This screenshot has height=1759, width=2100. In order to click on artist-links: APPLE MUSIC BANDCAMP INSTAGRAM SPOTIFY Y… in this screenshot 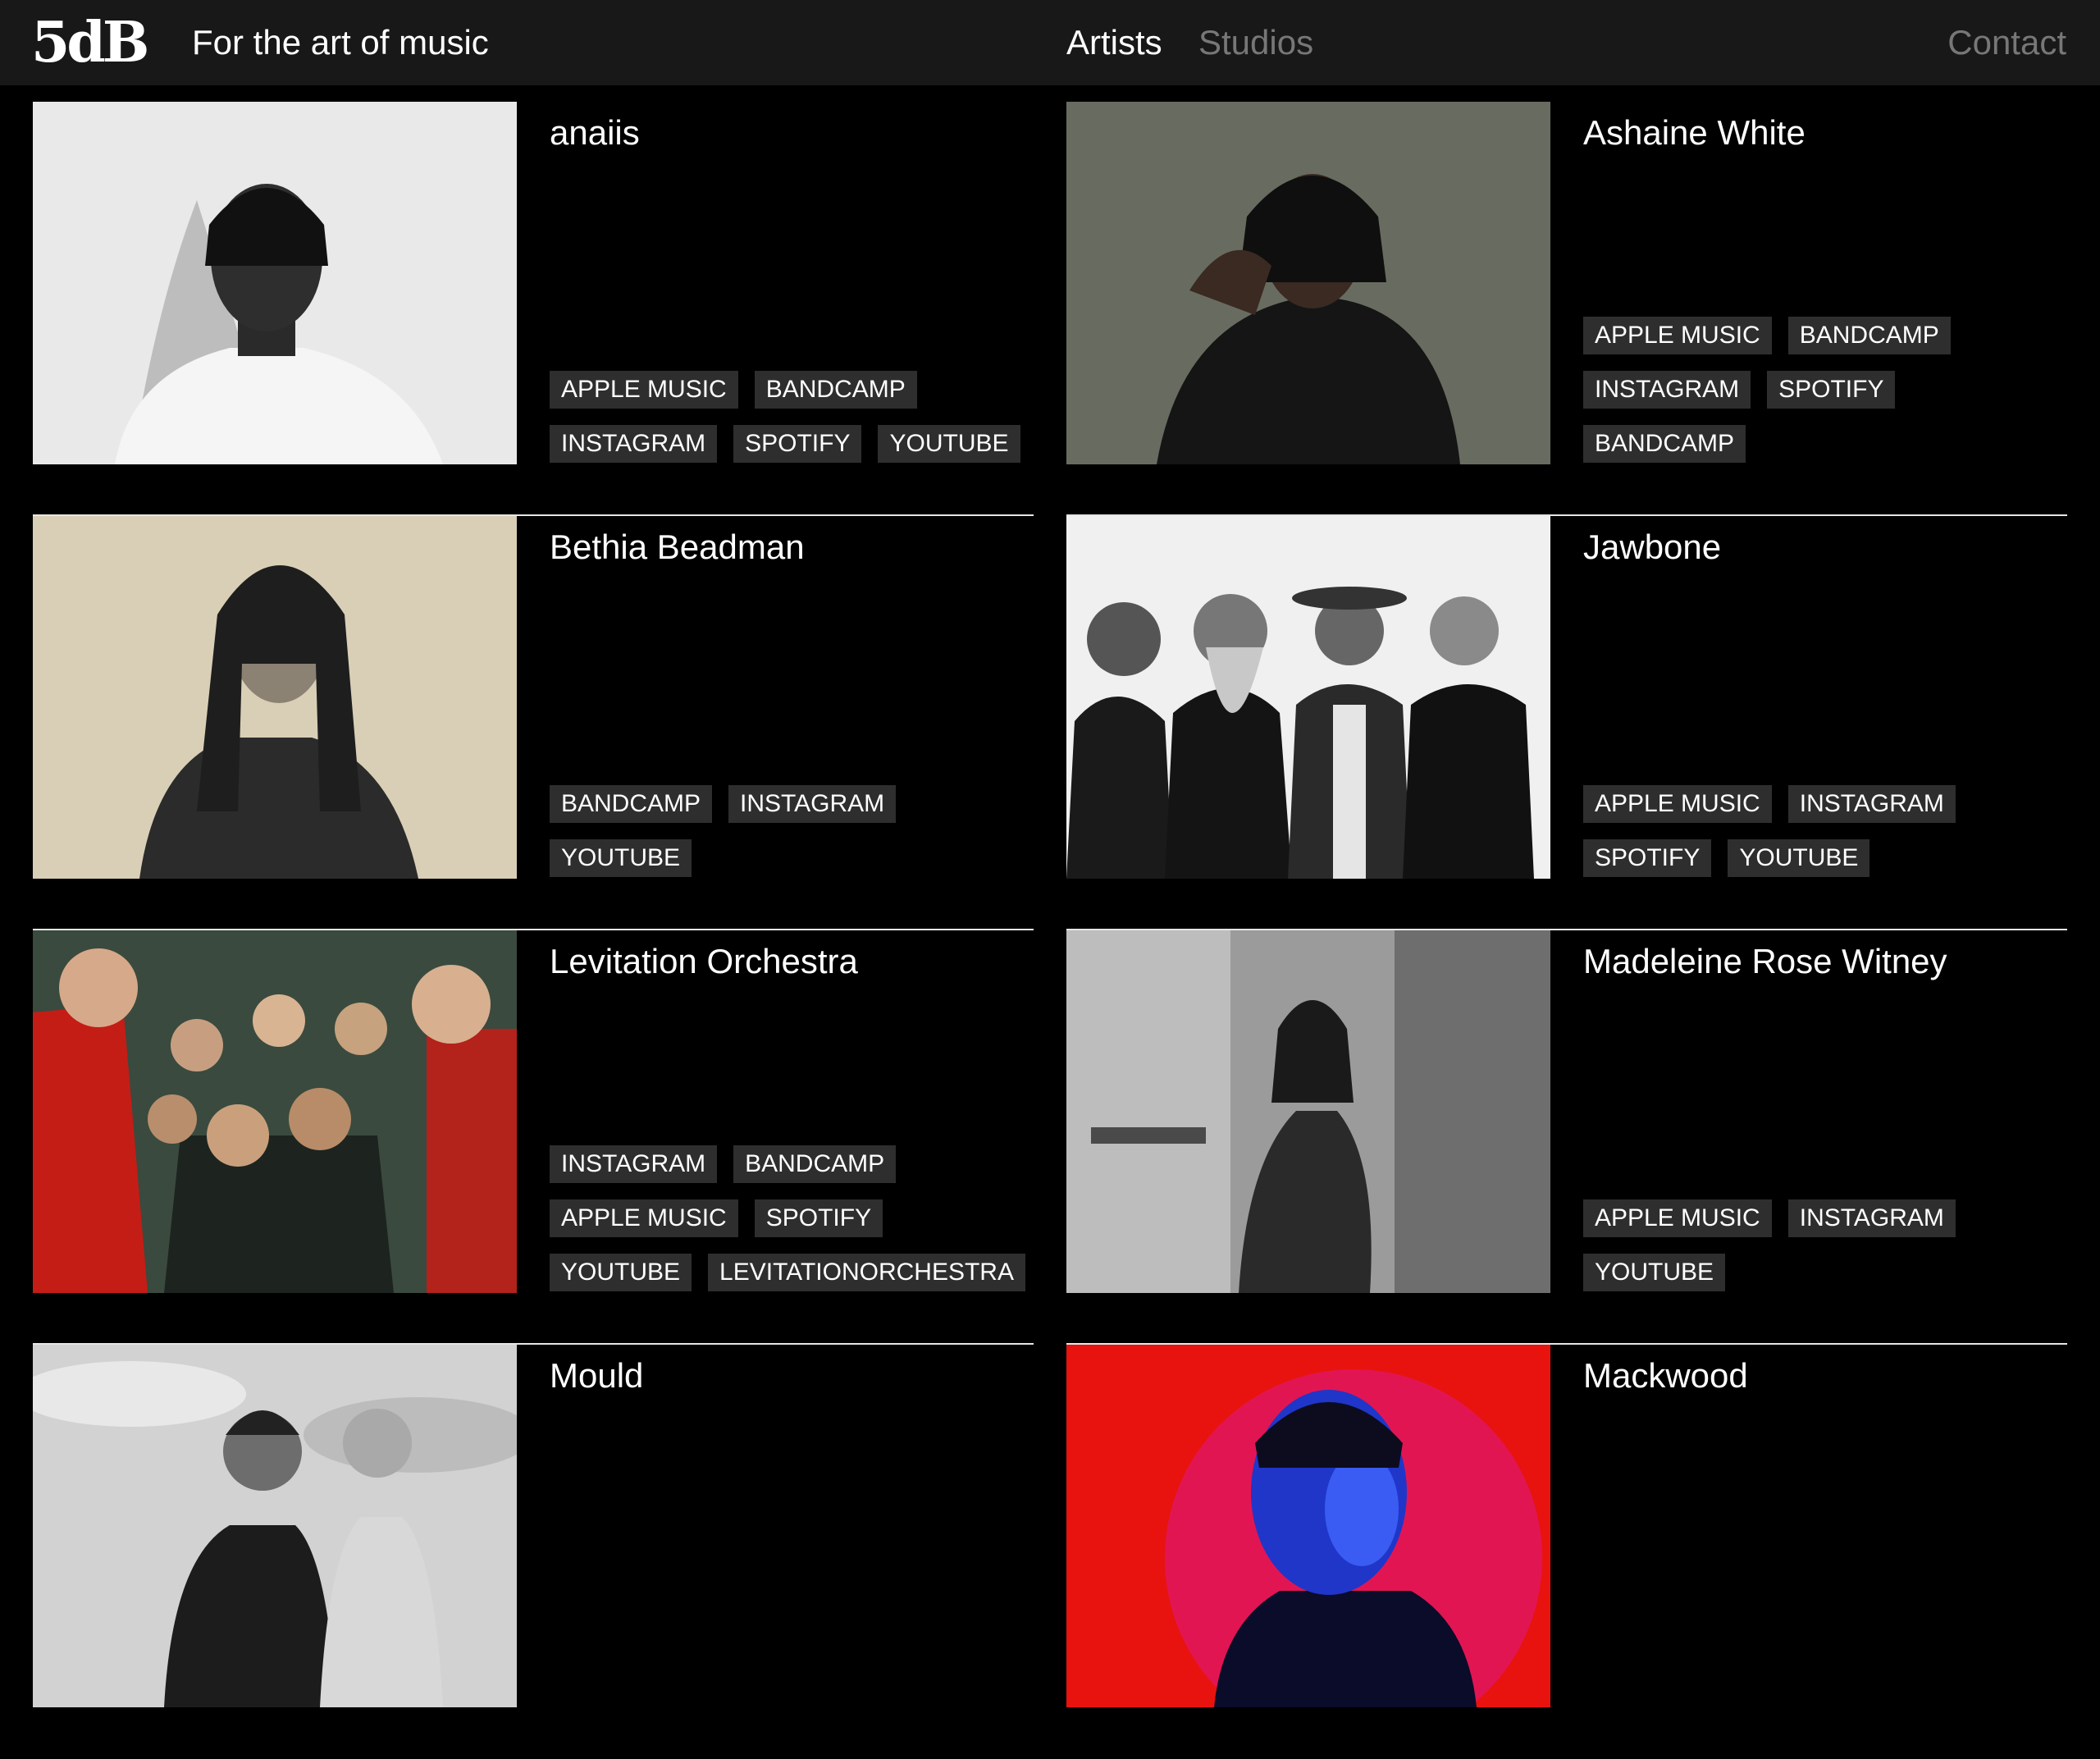, I will do `click(792, 417)`.